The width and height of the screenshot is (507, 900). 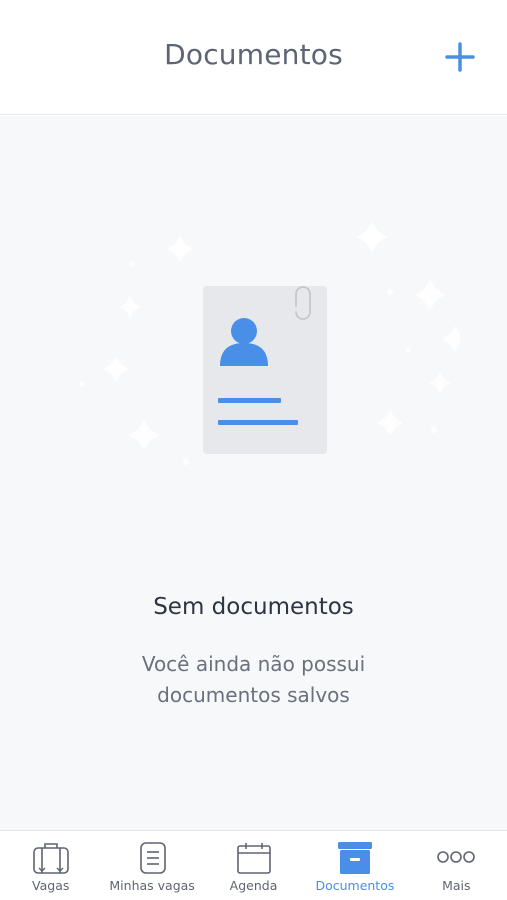 I want to click on archive-box-icon, so click(x=354, y=858).